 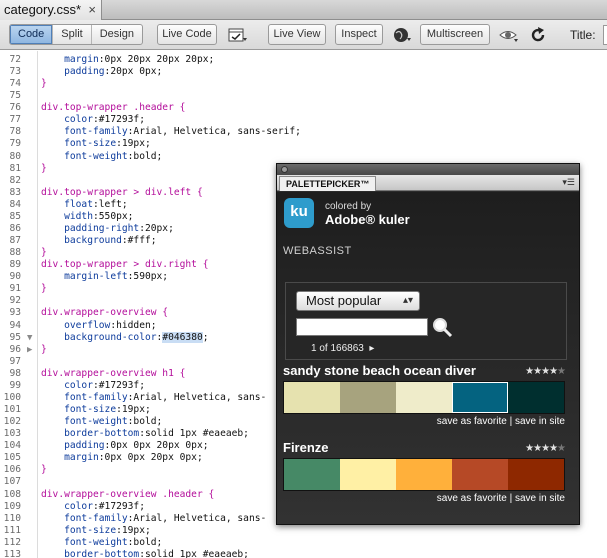 What do you see at coordinates (509, 35) in the screenshot?
I see `visual-aids-eye-icon` at bounding box center [509, 35].